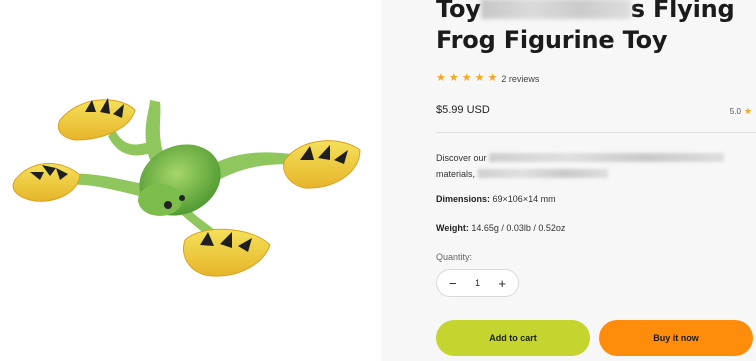 The height and width of the screenshot is (361, 756). I want to click on product-title: Toy s Flying Frog Figurine Toy, so click(596, 28).